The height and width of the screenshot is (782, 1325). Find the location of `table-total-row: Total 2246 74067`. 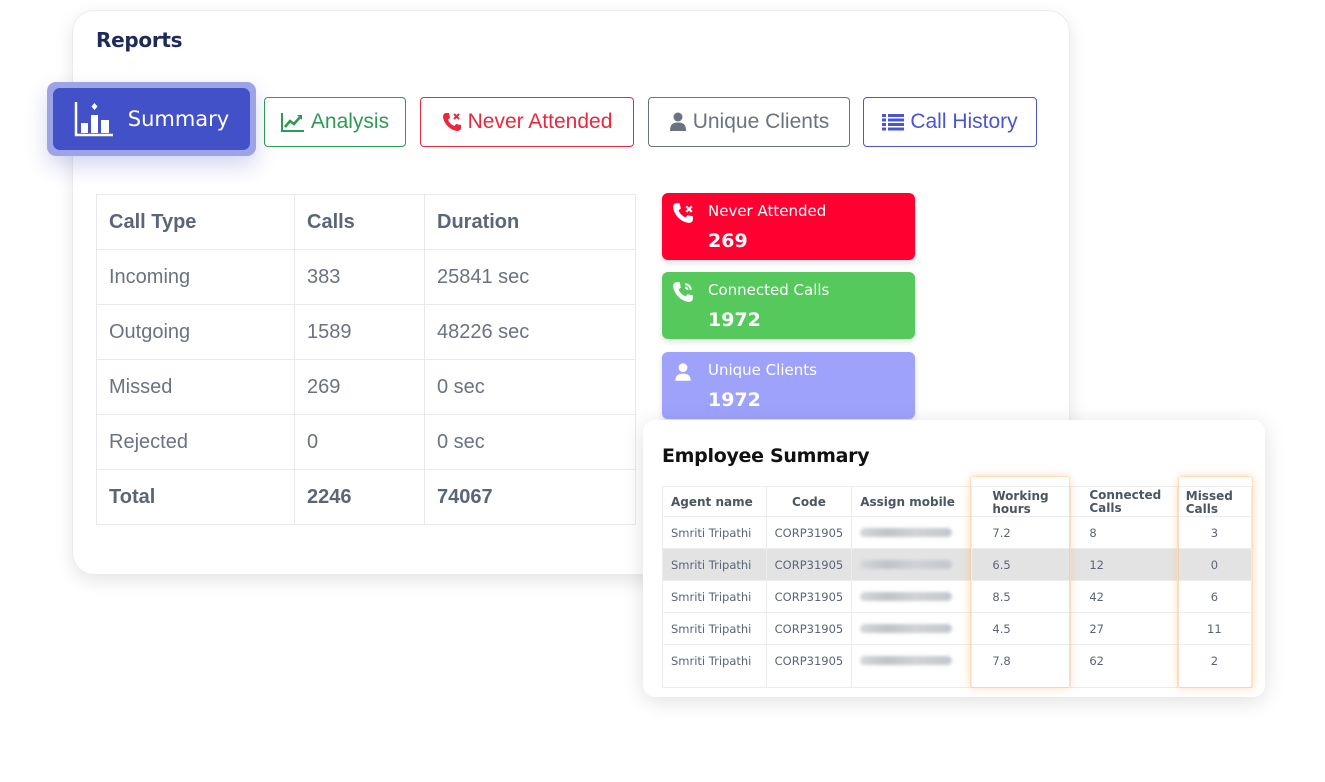

table-total-row: Total 2246 74067 is located at coordinates (366, 497).